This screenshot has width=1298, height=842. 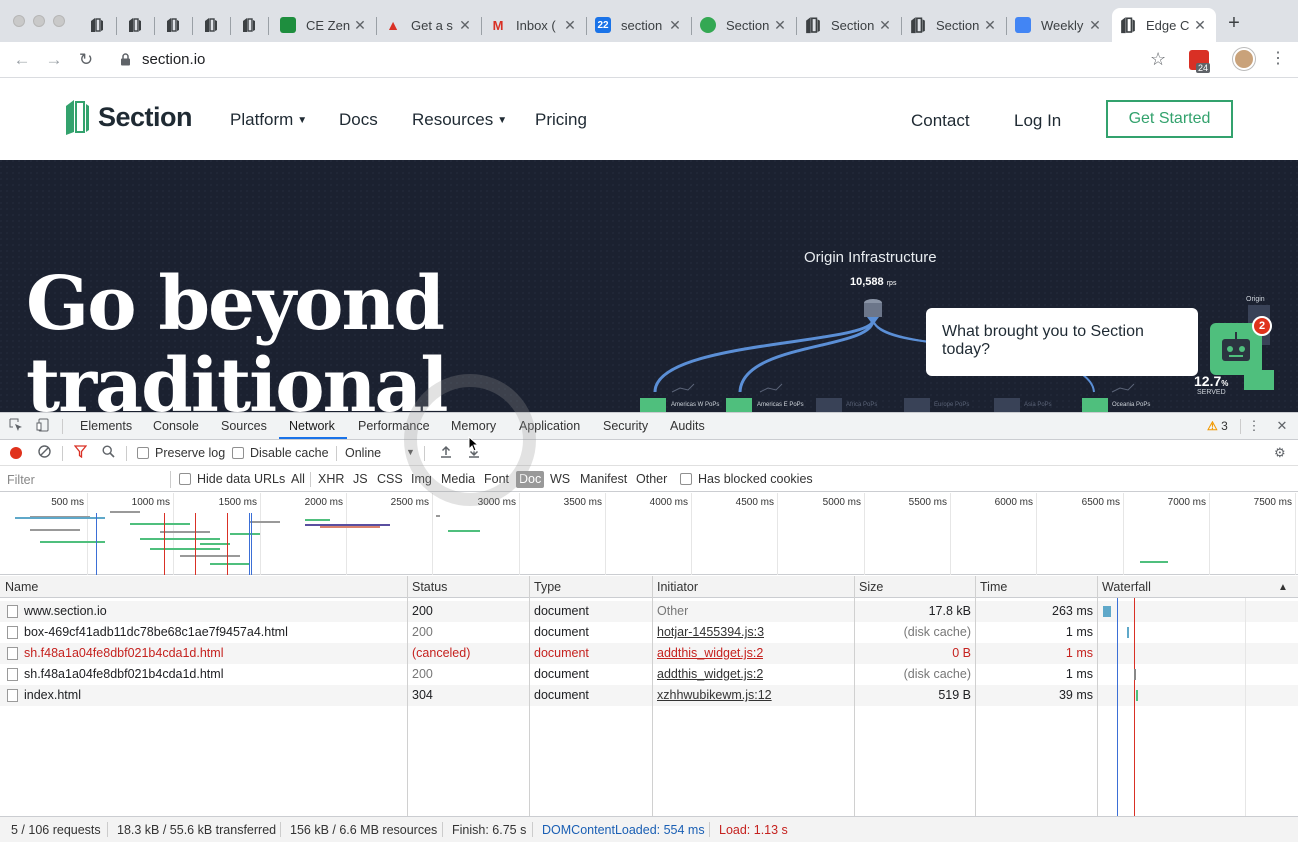 I want to click on column-initiator: Initiator, so click(x=677, y=587).